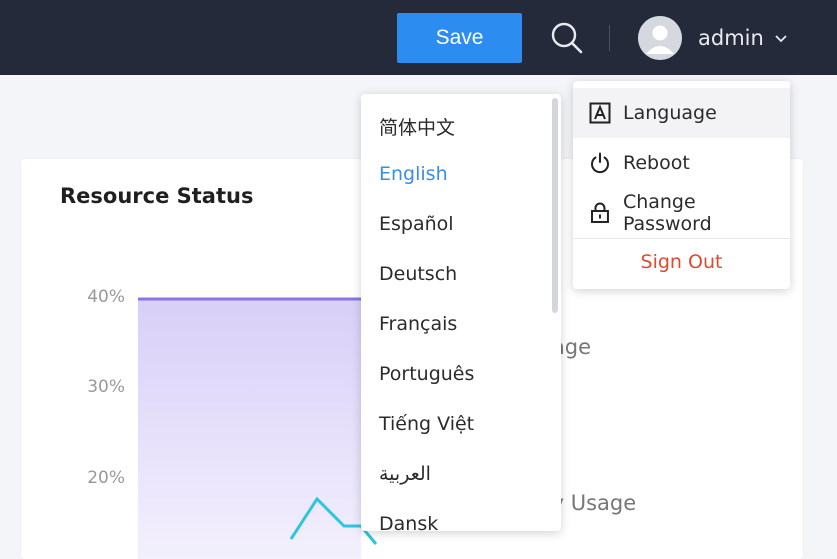 This screenshot has height=559, width=837. Describe the element at coordinates (106, 478) in the screenshot. I see `y-tick-label: 20%` at that location.